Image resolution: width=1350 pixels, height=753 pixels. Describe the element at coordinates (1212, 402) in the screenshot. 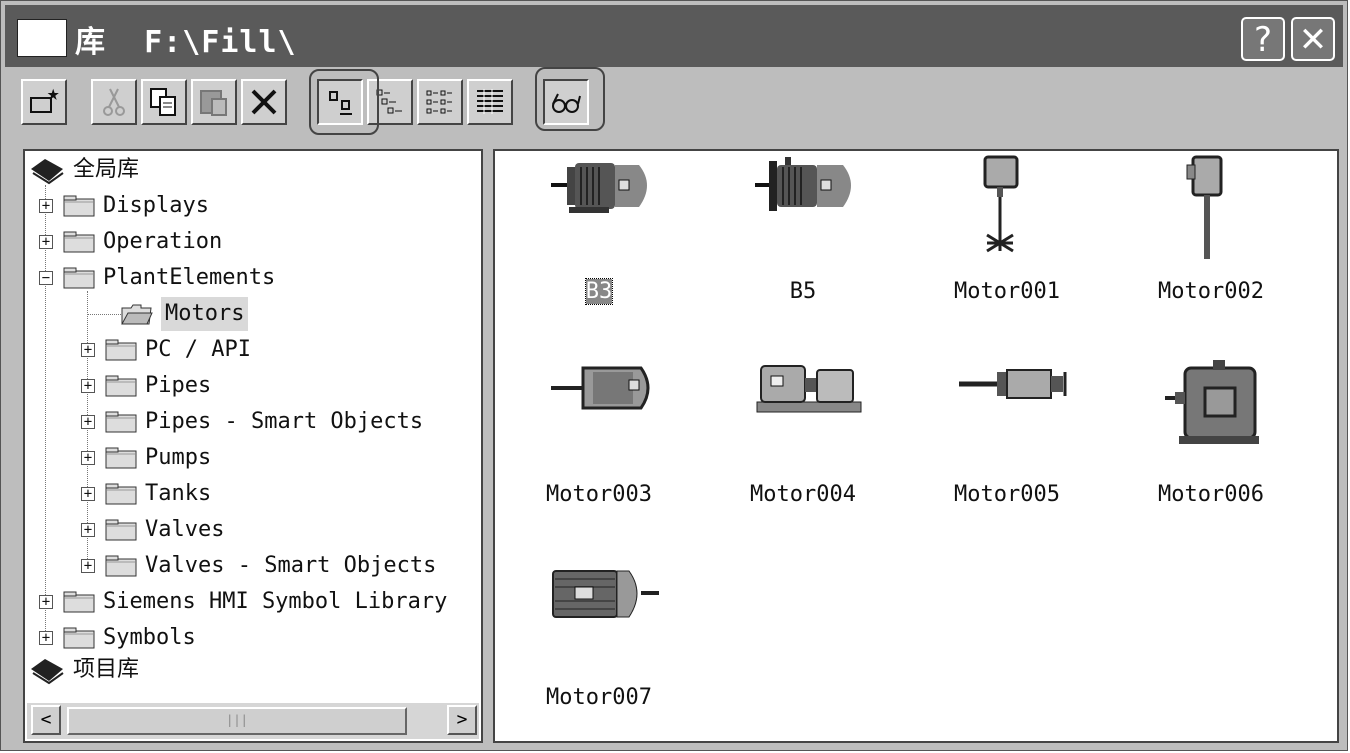

I see `large-motor-icon` at that location.